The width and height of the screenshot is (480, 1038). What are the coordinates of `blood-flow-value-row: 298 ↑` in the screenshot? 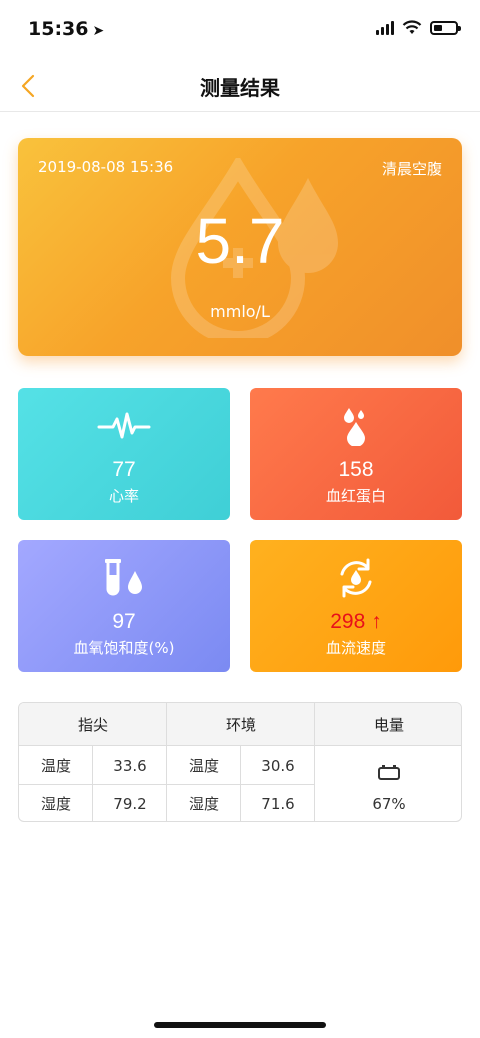 It's located at (356, 622).